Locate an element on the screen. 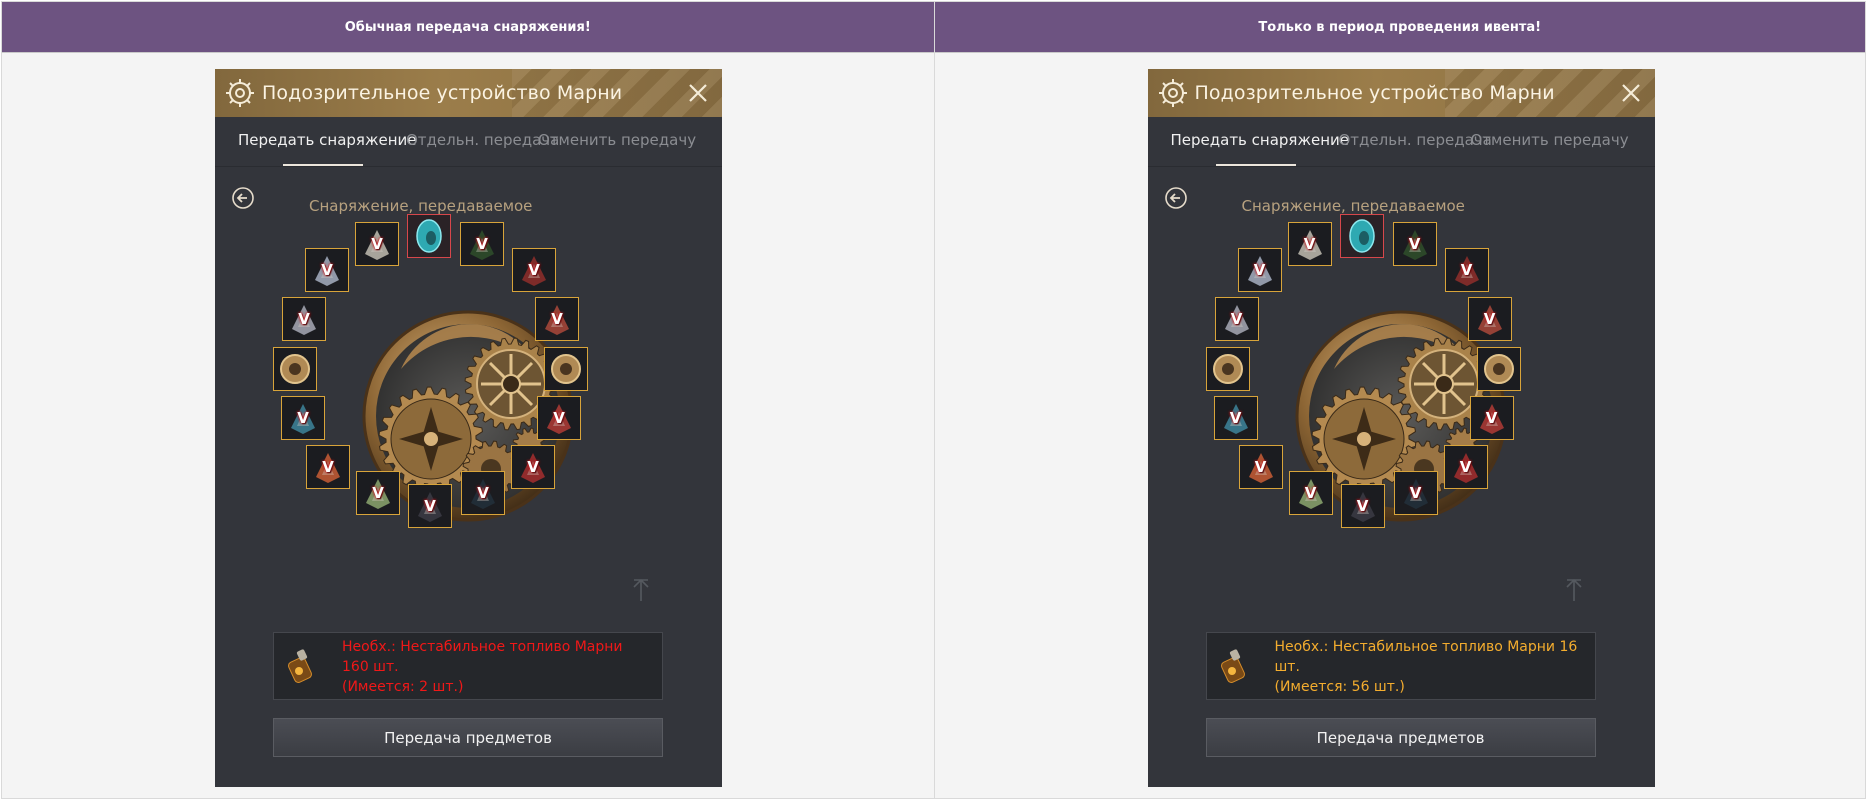 This screenshot has width=1867, height=802. column-header: Только в период проведения ивента! is located at coordinates (1399, 27).